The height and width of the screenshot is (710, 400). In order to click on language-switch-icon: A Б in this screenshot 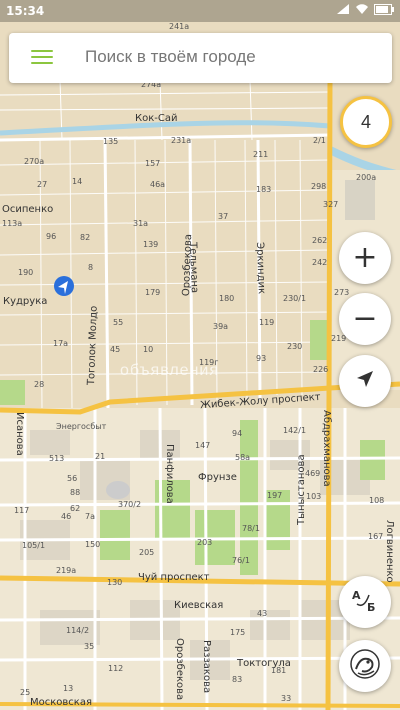, I will do `click(365, 602)`.